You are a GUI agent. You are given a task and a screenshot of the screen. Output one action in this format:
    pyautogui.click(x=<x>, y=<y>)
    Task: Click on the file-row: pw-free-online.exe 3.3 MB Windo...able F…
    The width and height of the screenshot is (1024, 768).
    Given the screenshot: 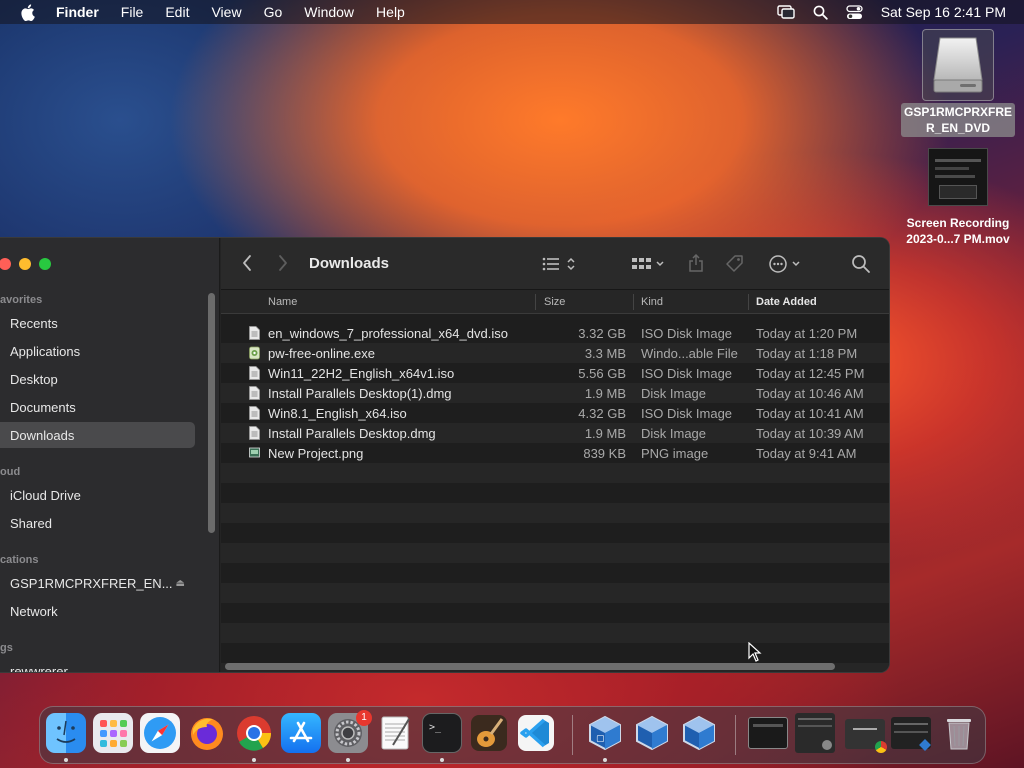 What is the action you would take?
    pyautogui.click(x=555, y=353)
    